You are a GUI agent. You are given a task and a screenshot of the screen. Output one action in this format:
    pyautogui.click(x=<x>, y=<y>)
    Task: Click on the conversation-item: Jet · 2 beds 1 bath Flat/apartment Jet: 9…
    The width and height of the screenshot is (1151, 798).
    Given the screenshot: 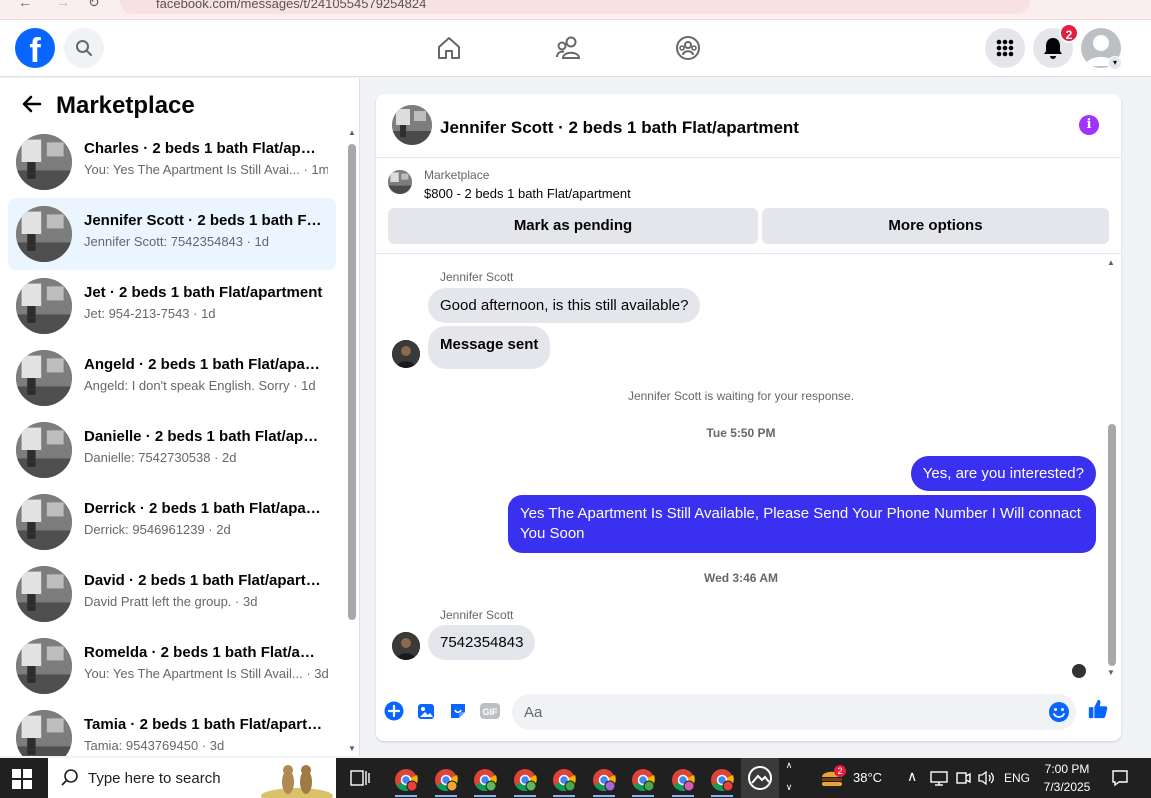 What is the action you would take?
    pyautogui.click(x=172, y=306)
    